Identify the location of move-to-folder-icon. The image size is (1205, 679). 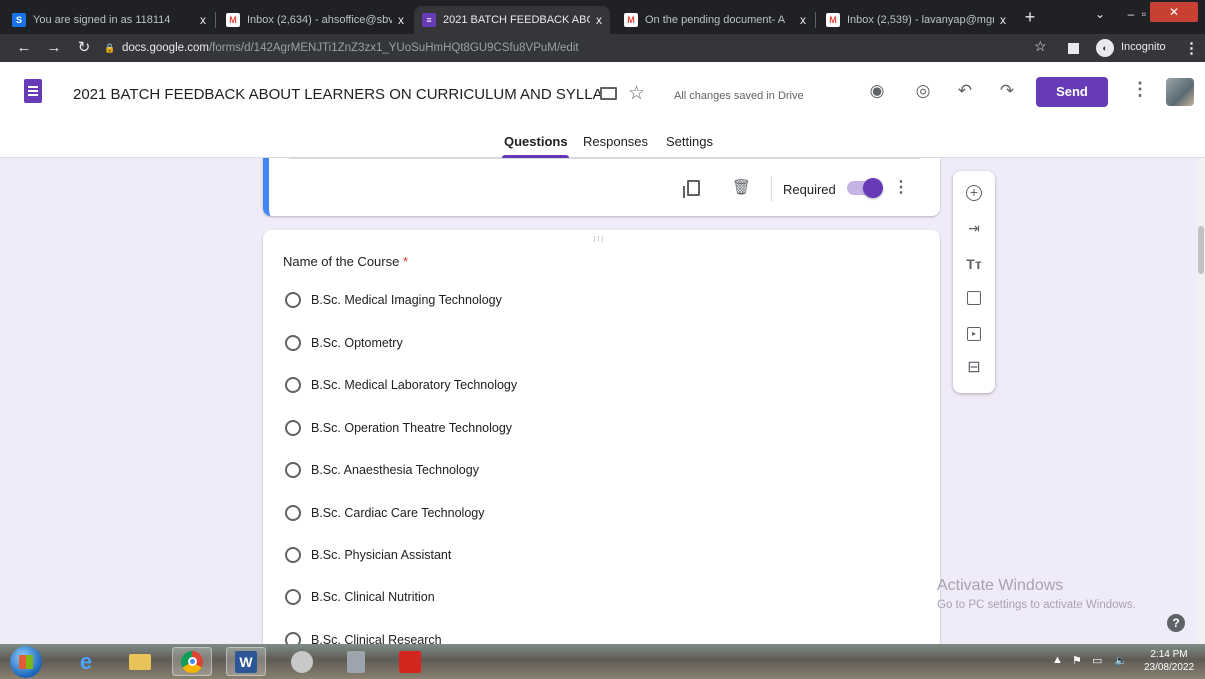
(608, 93).